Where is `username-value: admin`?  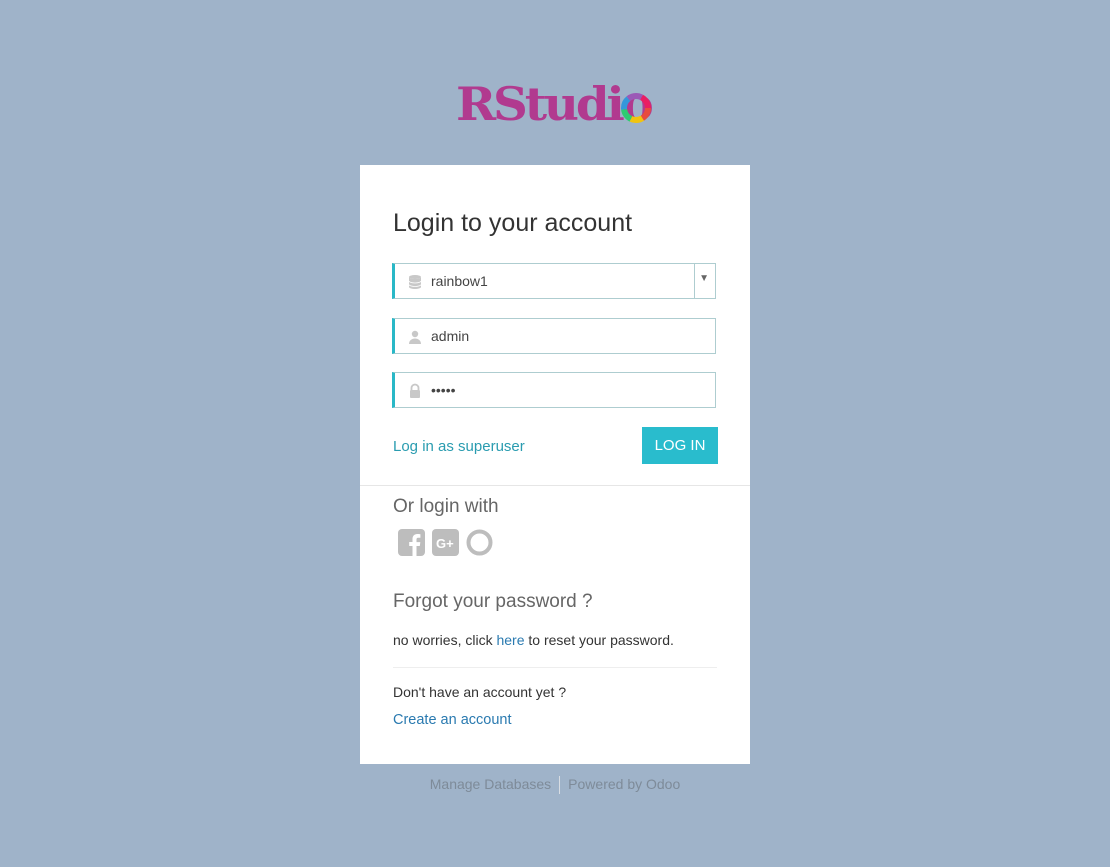
username-value: admin is located at coordinates (450, 336).